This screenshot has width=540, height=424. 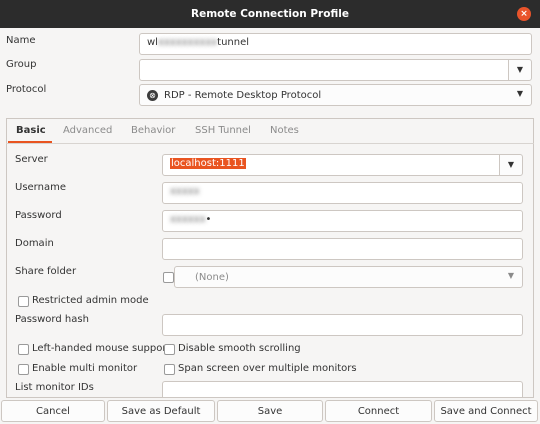 What do you see at coordinates (40, 187) in the screenshot?
I see `username-label: Username` at bounding box center [40, 187].